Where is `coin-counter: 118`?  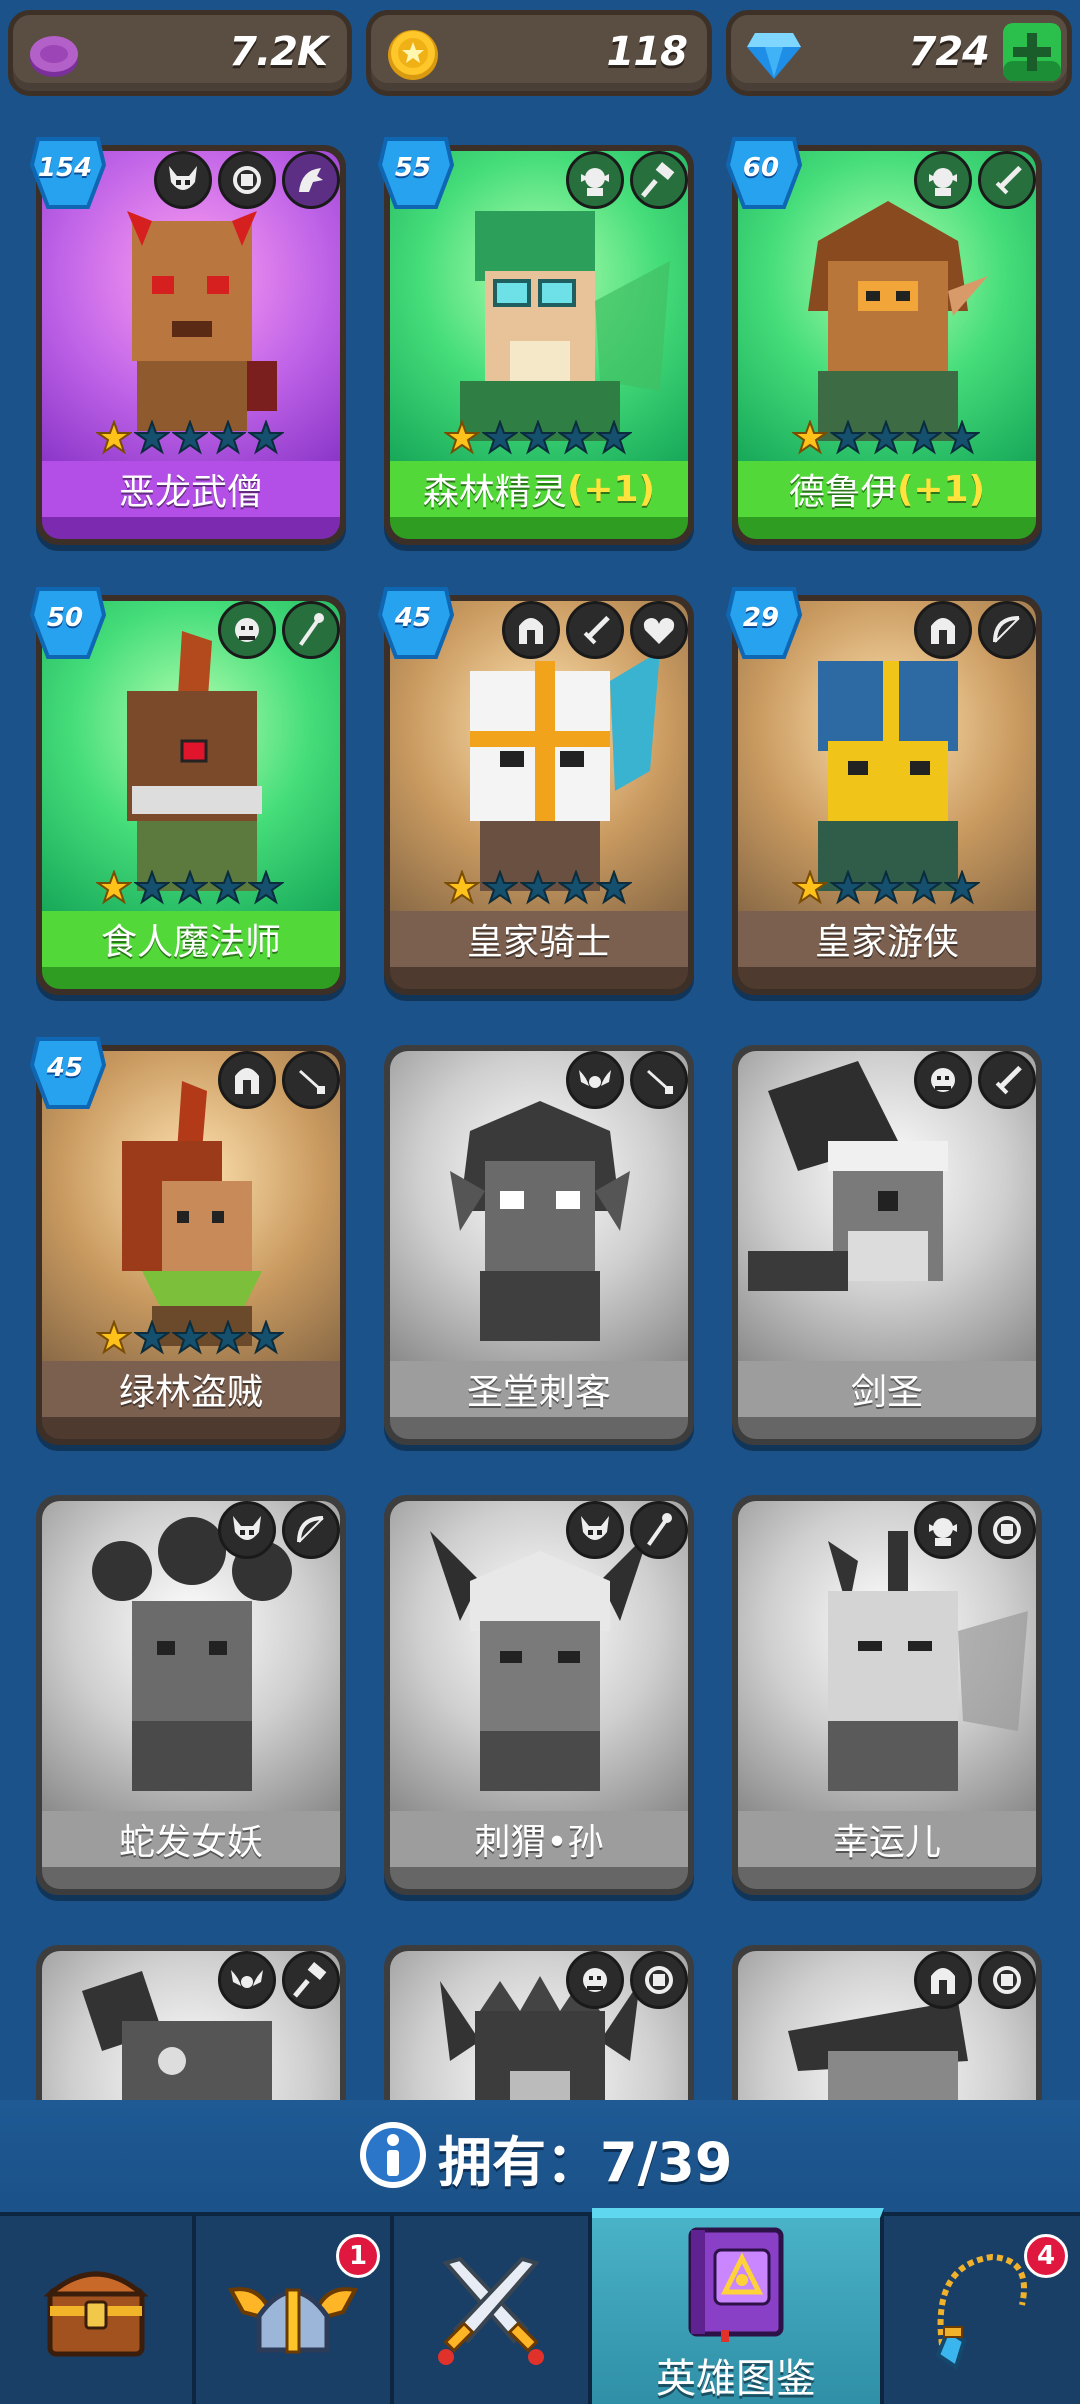 coin-counter: 118 is located at coordinates (539, 53).